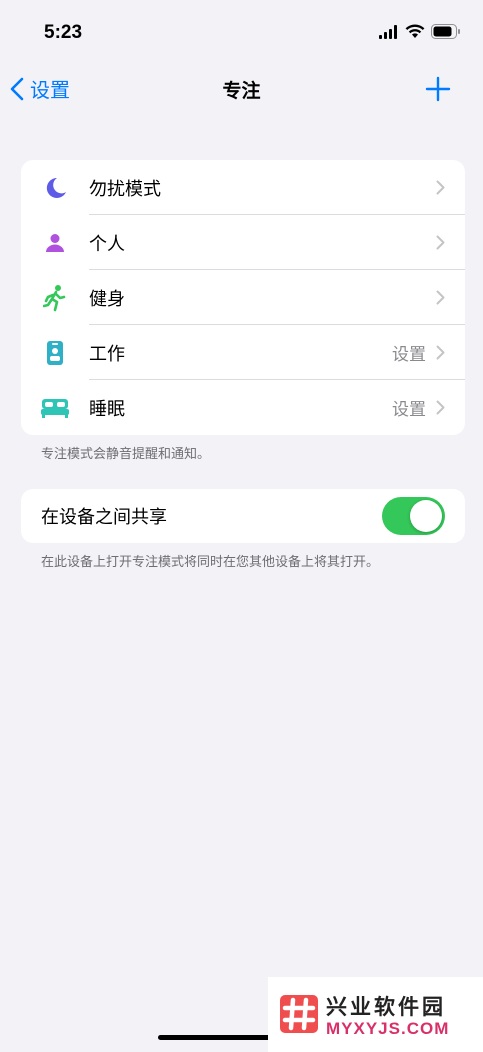  What do you see at coordinates (107, 299) in the screenshot?
I see `focus-item-label: 健身` at bounding box center [107, 299].